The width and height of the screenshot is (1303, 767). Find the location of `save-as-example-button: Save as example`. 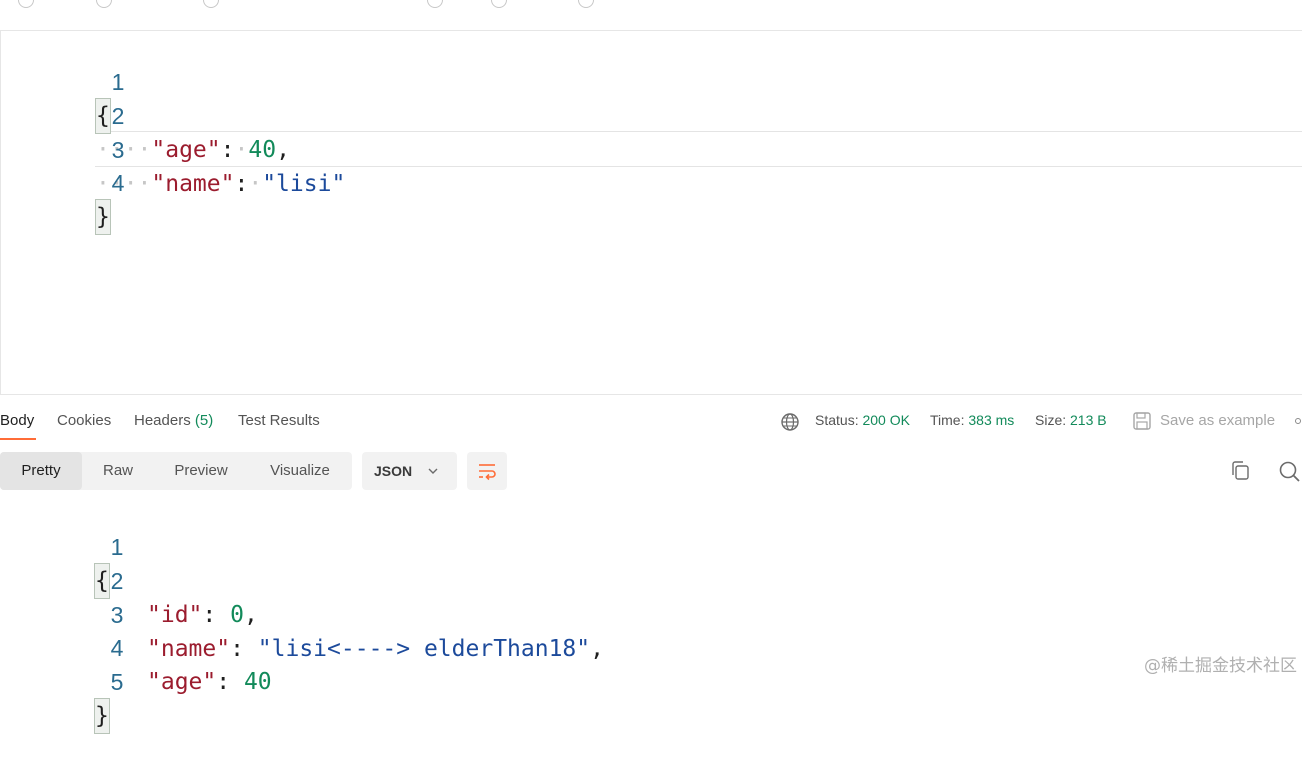

save-as-example-button: Save as example is located at coordinates (1217, 420).